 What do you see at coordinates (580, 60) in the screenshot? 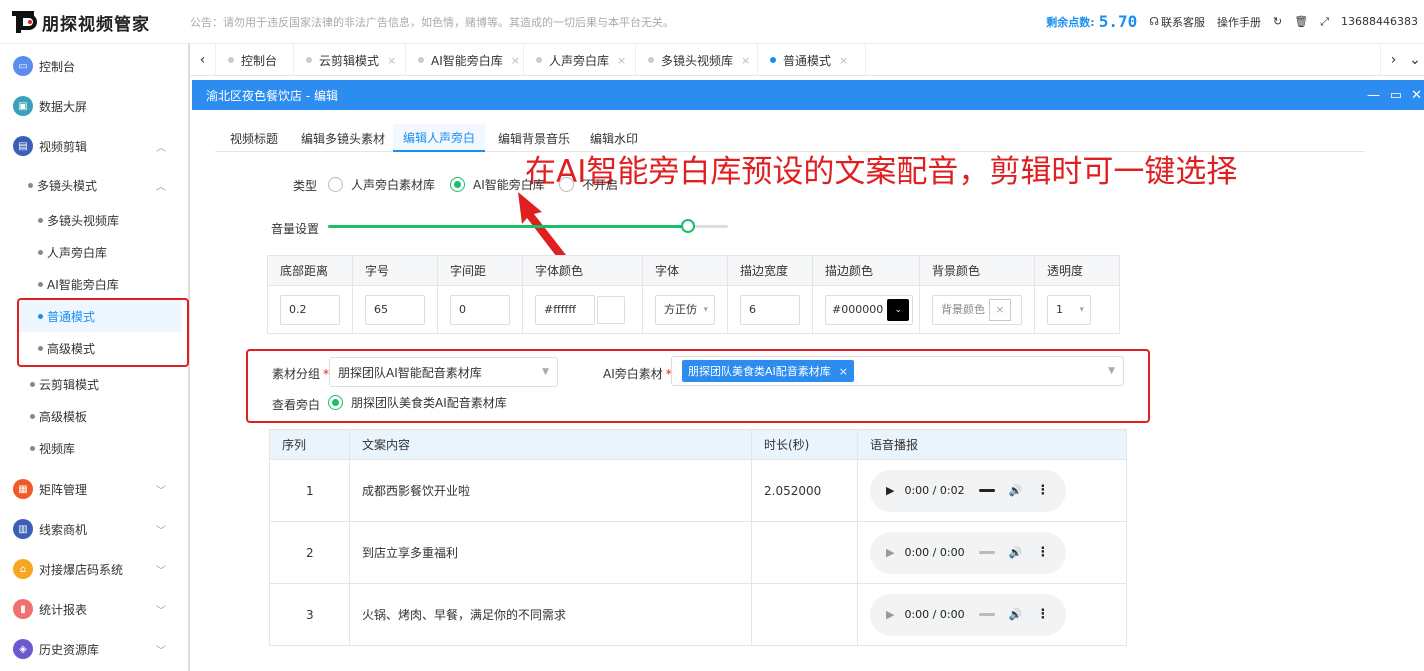
I see `tab-voice-lib: 人声旁白库 ×` at bounding box center [580, 60].